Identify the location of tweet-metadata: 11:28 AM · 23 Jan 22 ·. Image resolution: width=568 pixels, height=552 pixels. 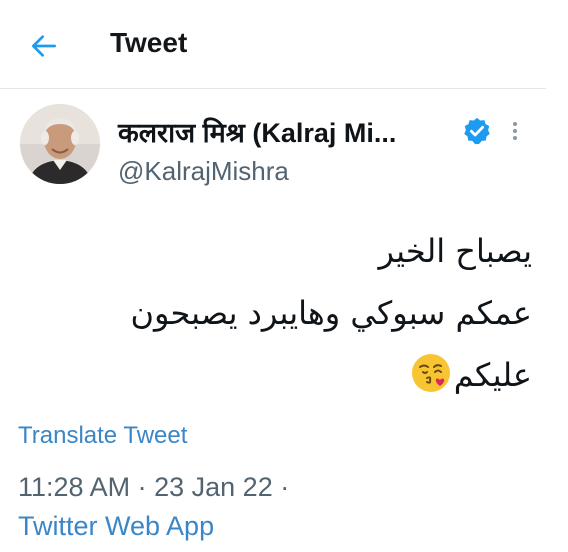
(153, 487).